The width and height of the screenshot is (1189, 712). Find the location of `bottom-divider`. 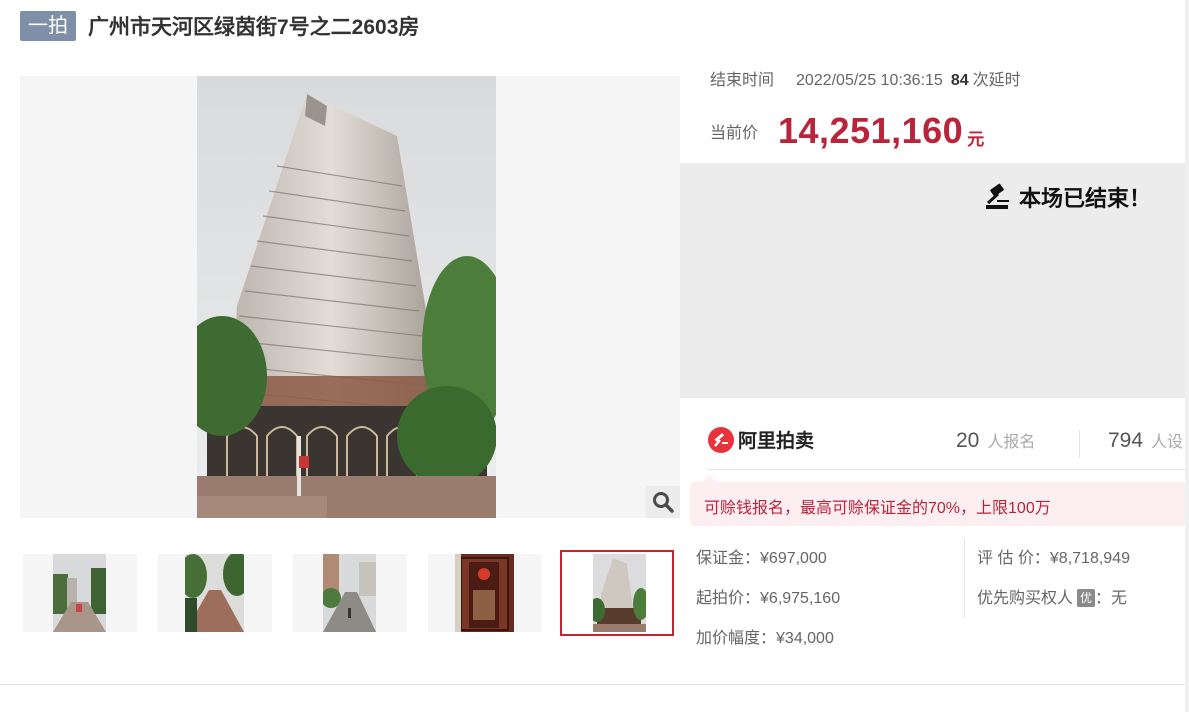

bottom-divider is located at coordinates (594, 684).